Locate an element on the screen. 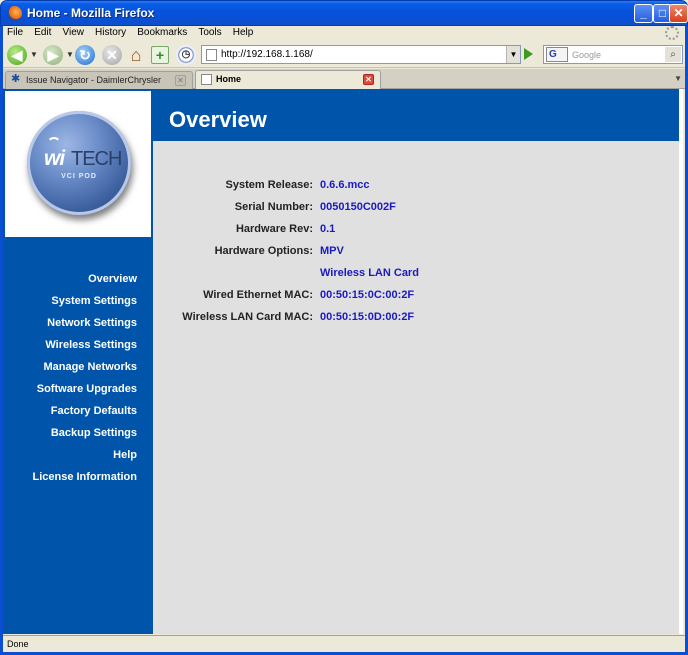  search-bar: G Google ⌕ is located at coordinates (613, 54).